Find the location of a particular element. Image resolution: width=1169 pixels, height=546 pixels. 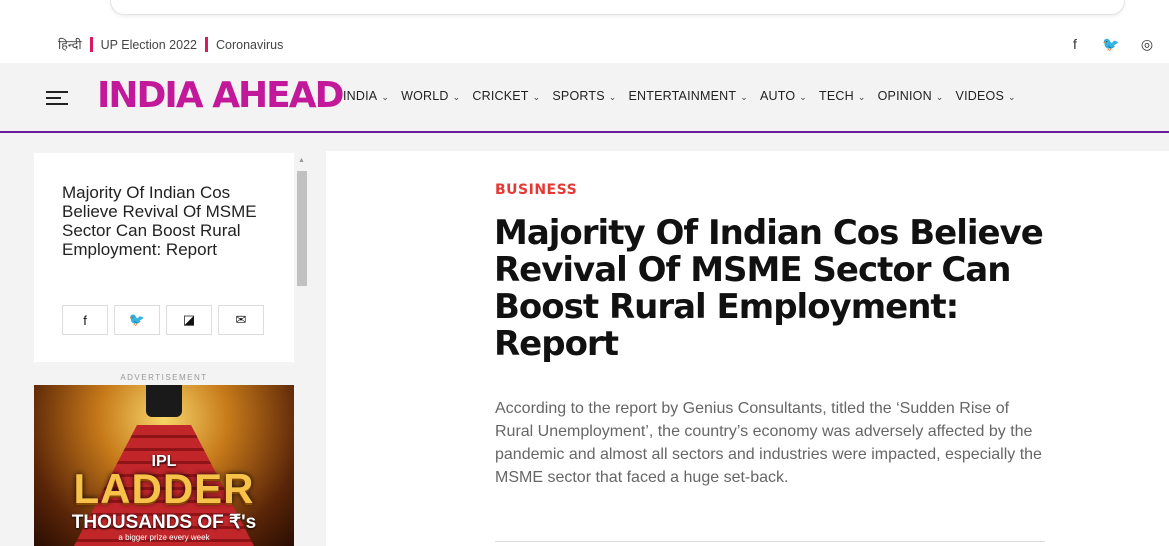

divider is located at coordinates (770, 541).